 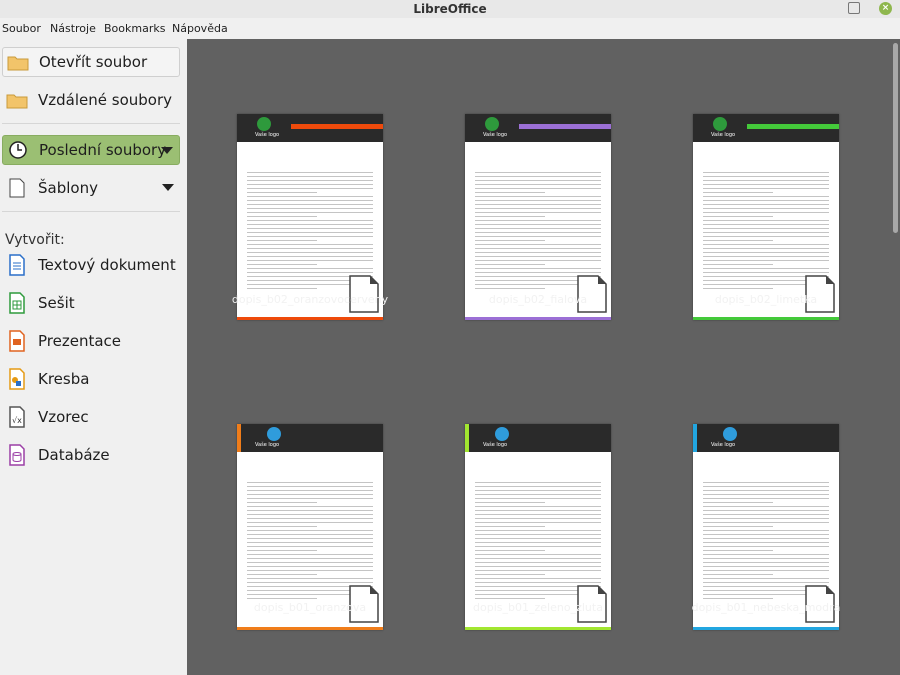 What do you see at coordinates (267, 135) in the screenshot?
I see `logo-text: Vaše logo` at bounding box center [267, 135].